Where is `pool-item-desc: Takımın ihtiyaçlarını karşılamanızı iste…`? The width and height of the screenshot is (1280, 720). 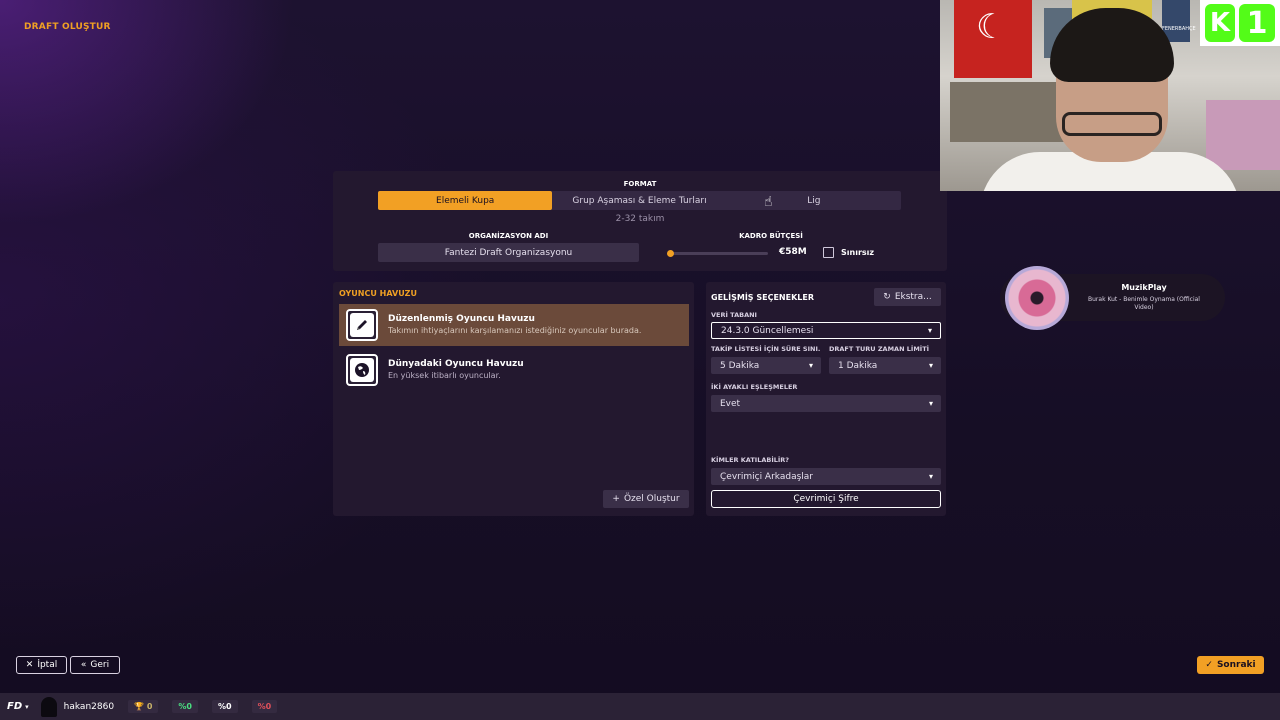 pool-item-desc: Takımın ihtiyaçlarını karşılamanızı iste… is located at coordinates (515, 330).